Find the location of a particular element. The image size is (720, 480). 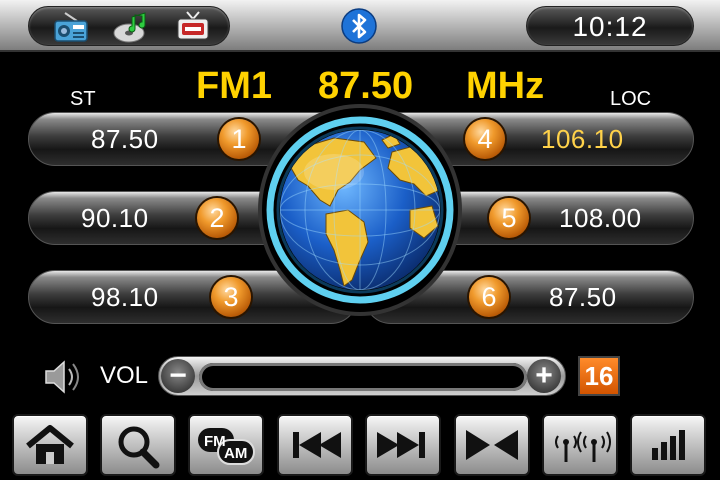

equalizer-icon is located at coordinates (668, 445).